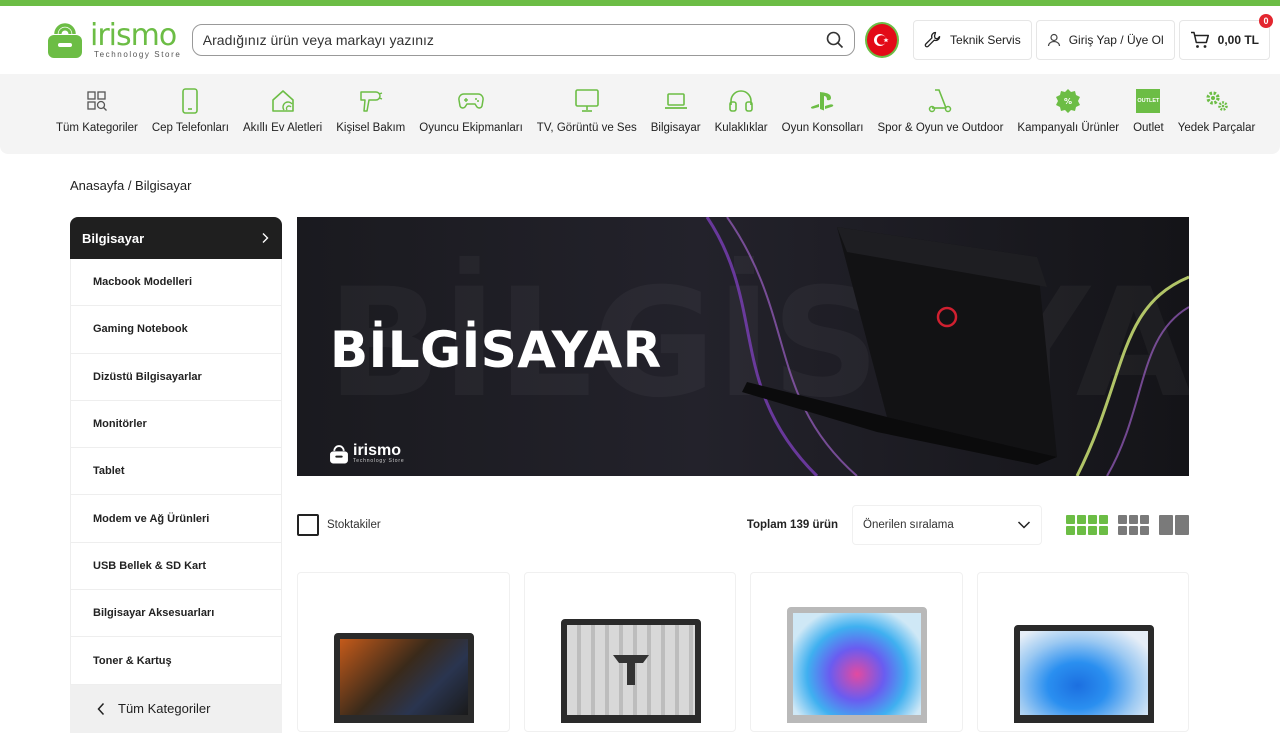 The width and height of the screenshot is (1280, 733). What do you see at coordinates (1216, 128) in the screenshot?
I see `category-label: Yedek Parçalar` at bounding box center [1216, 128].